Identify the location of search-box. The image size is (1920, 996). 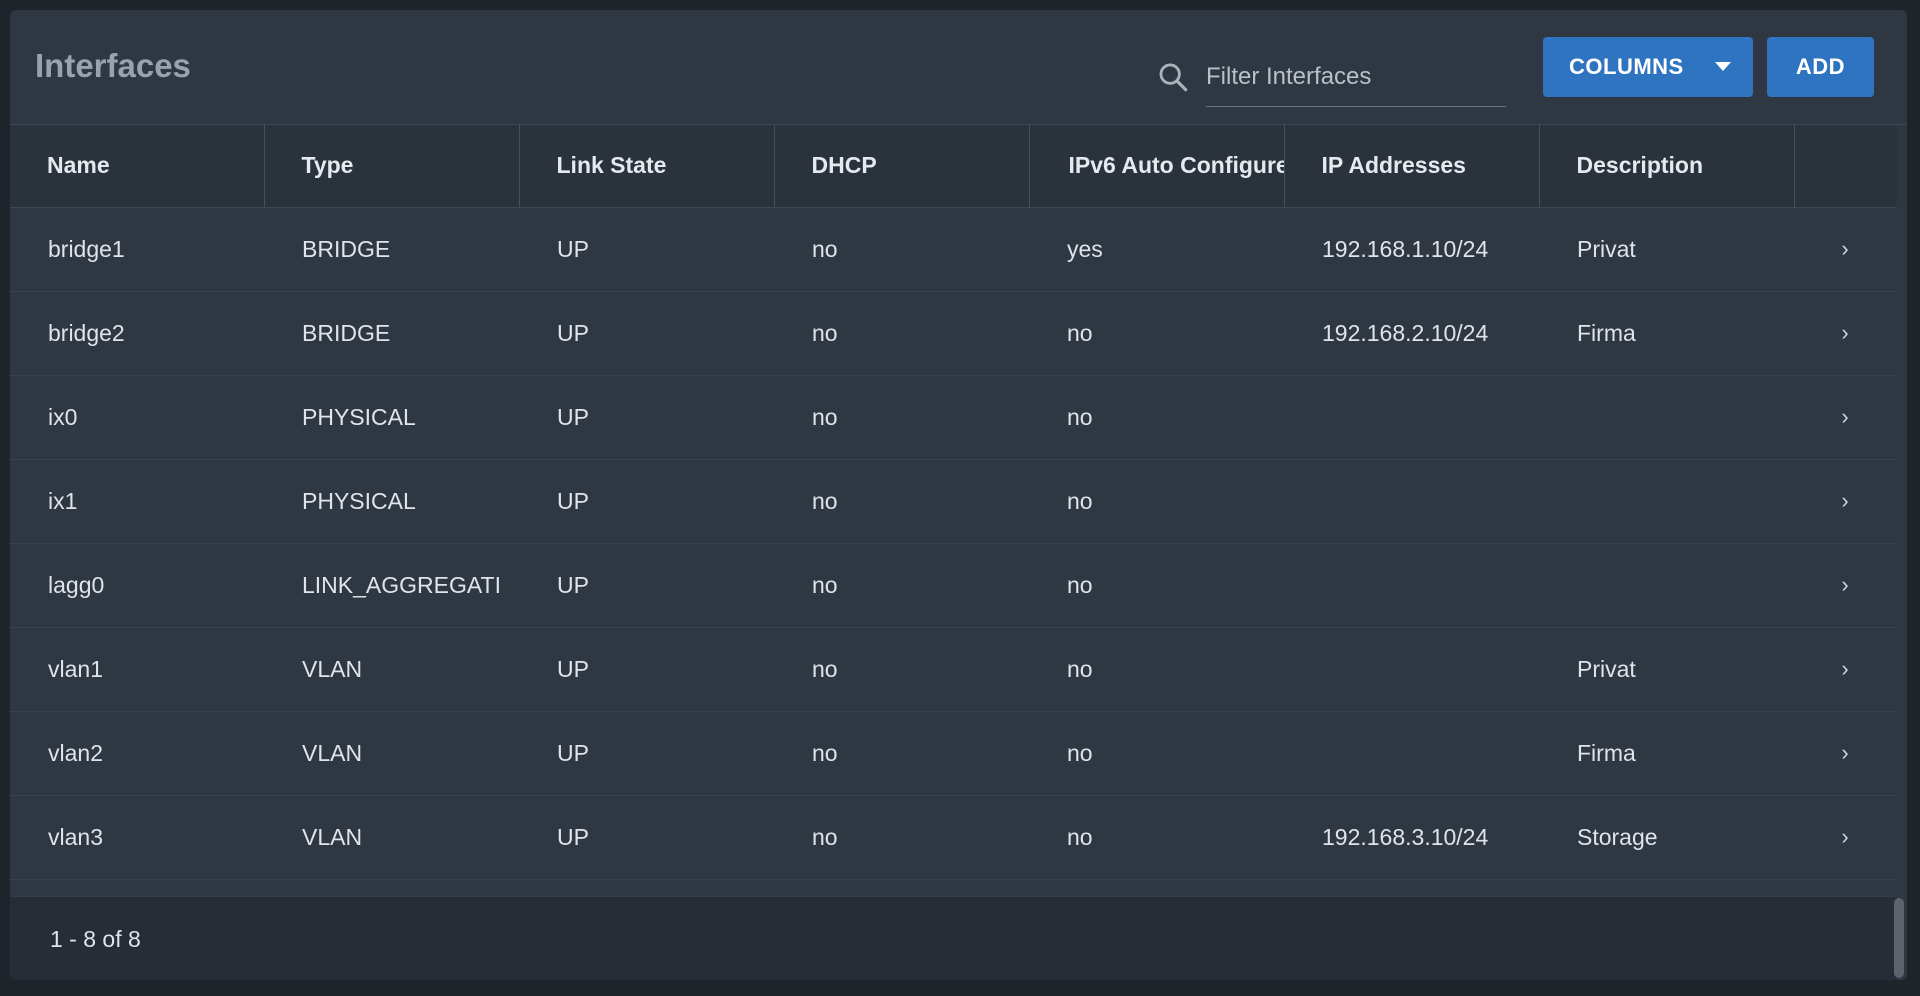
(1337, 80).